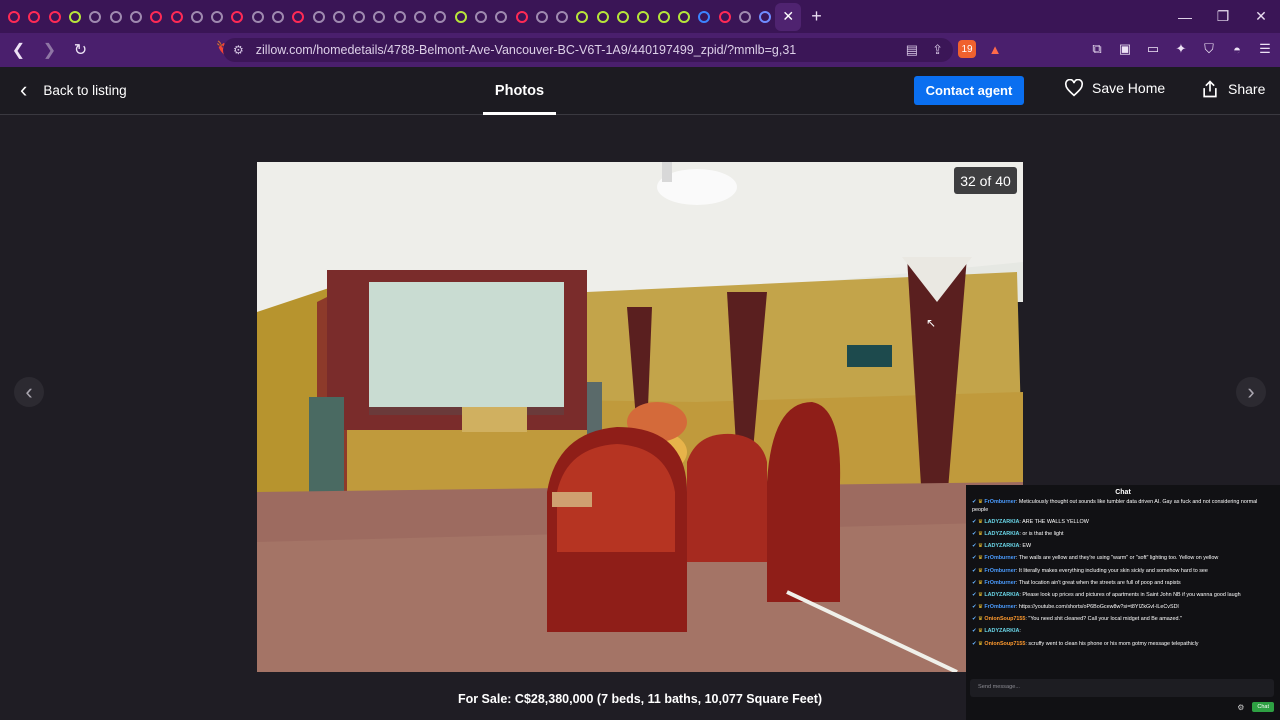  I want to click on chevron-right-icon: ›, so click(1251, 391).